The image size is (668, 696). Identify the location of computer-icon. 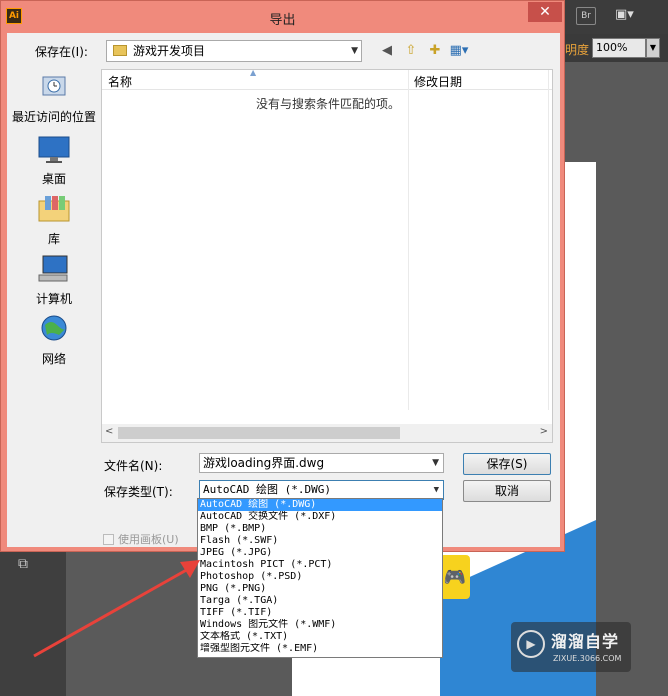
(53, 268).